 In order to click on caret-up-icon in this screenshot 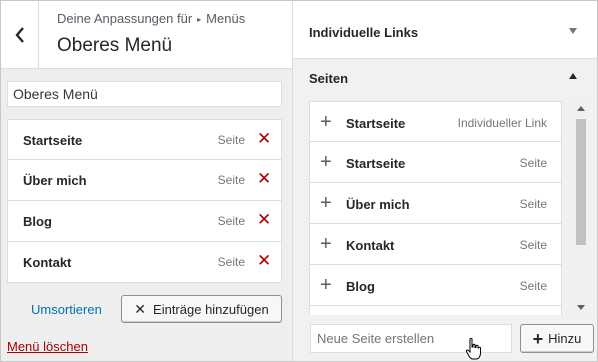, I will do `click(573, 76)`.